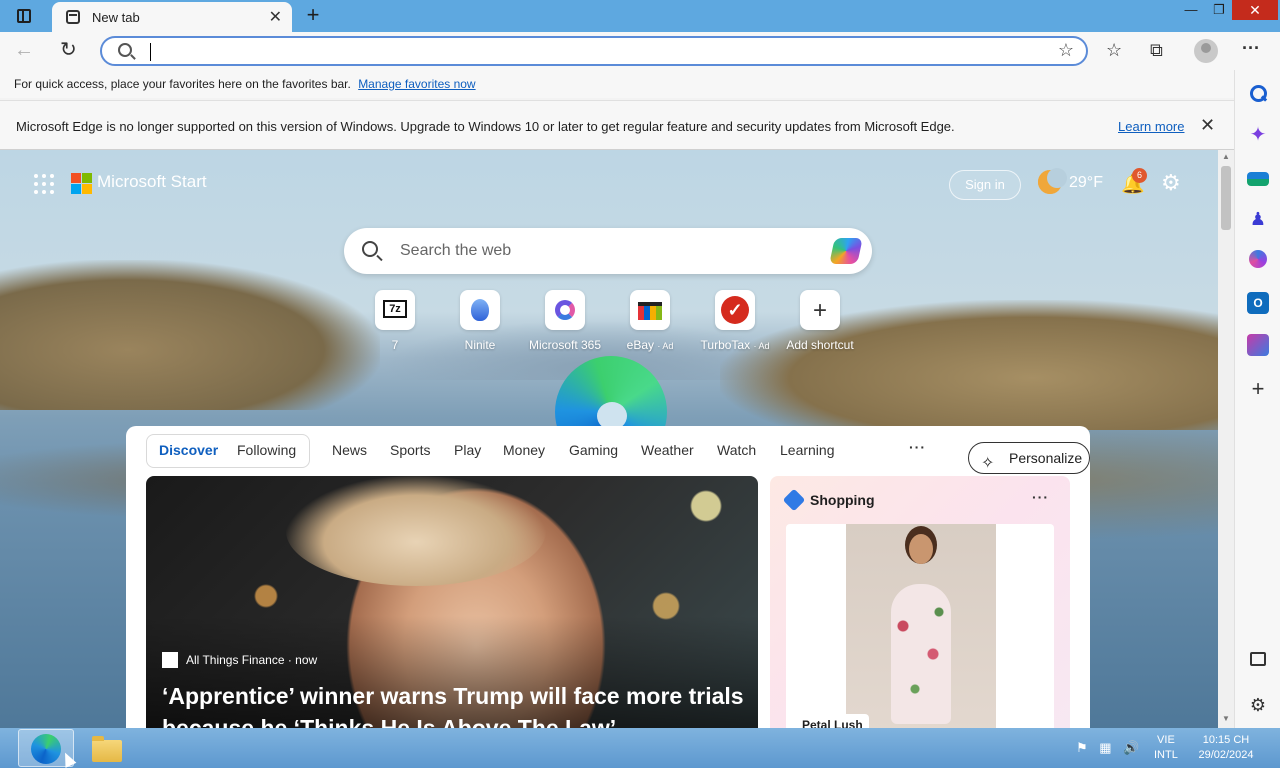 This screenshot has width=1280, height=768. What do you see at coordinates (150, 52) in the screenshot?
I see `text-caret` at bounding box center [150, 52].